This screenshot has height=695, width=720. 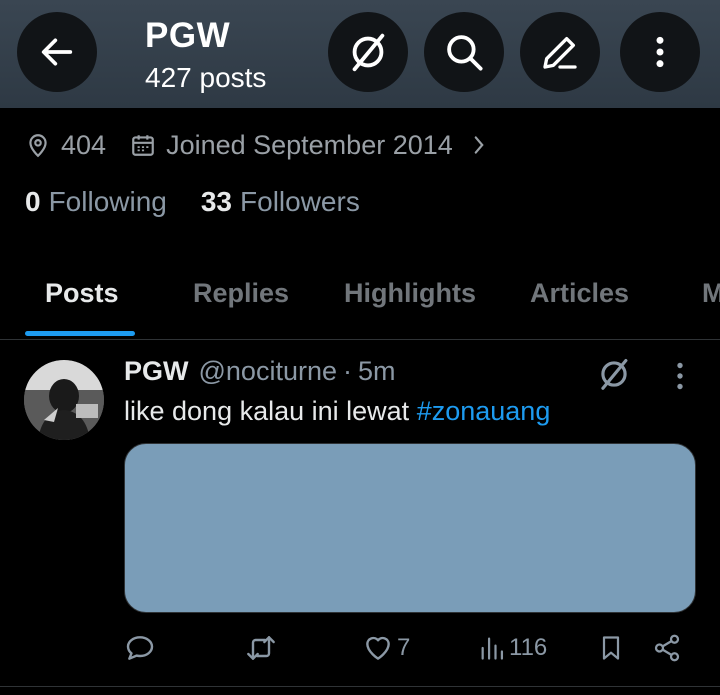 I want to click on grok-button, so click(x=368, y=52).